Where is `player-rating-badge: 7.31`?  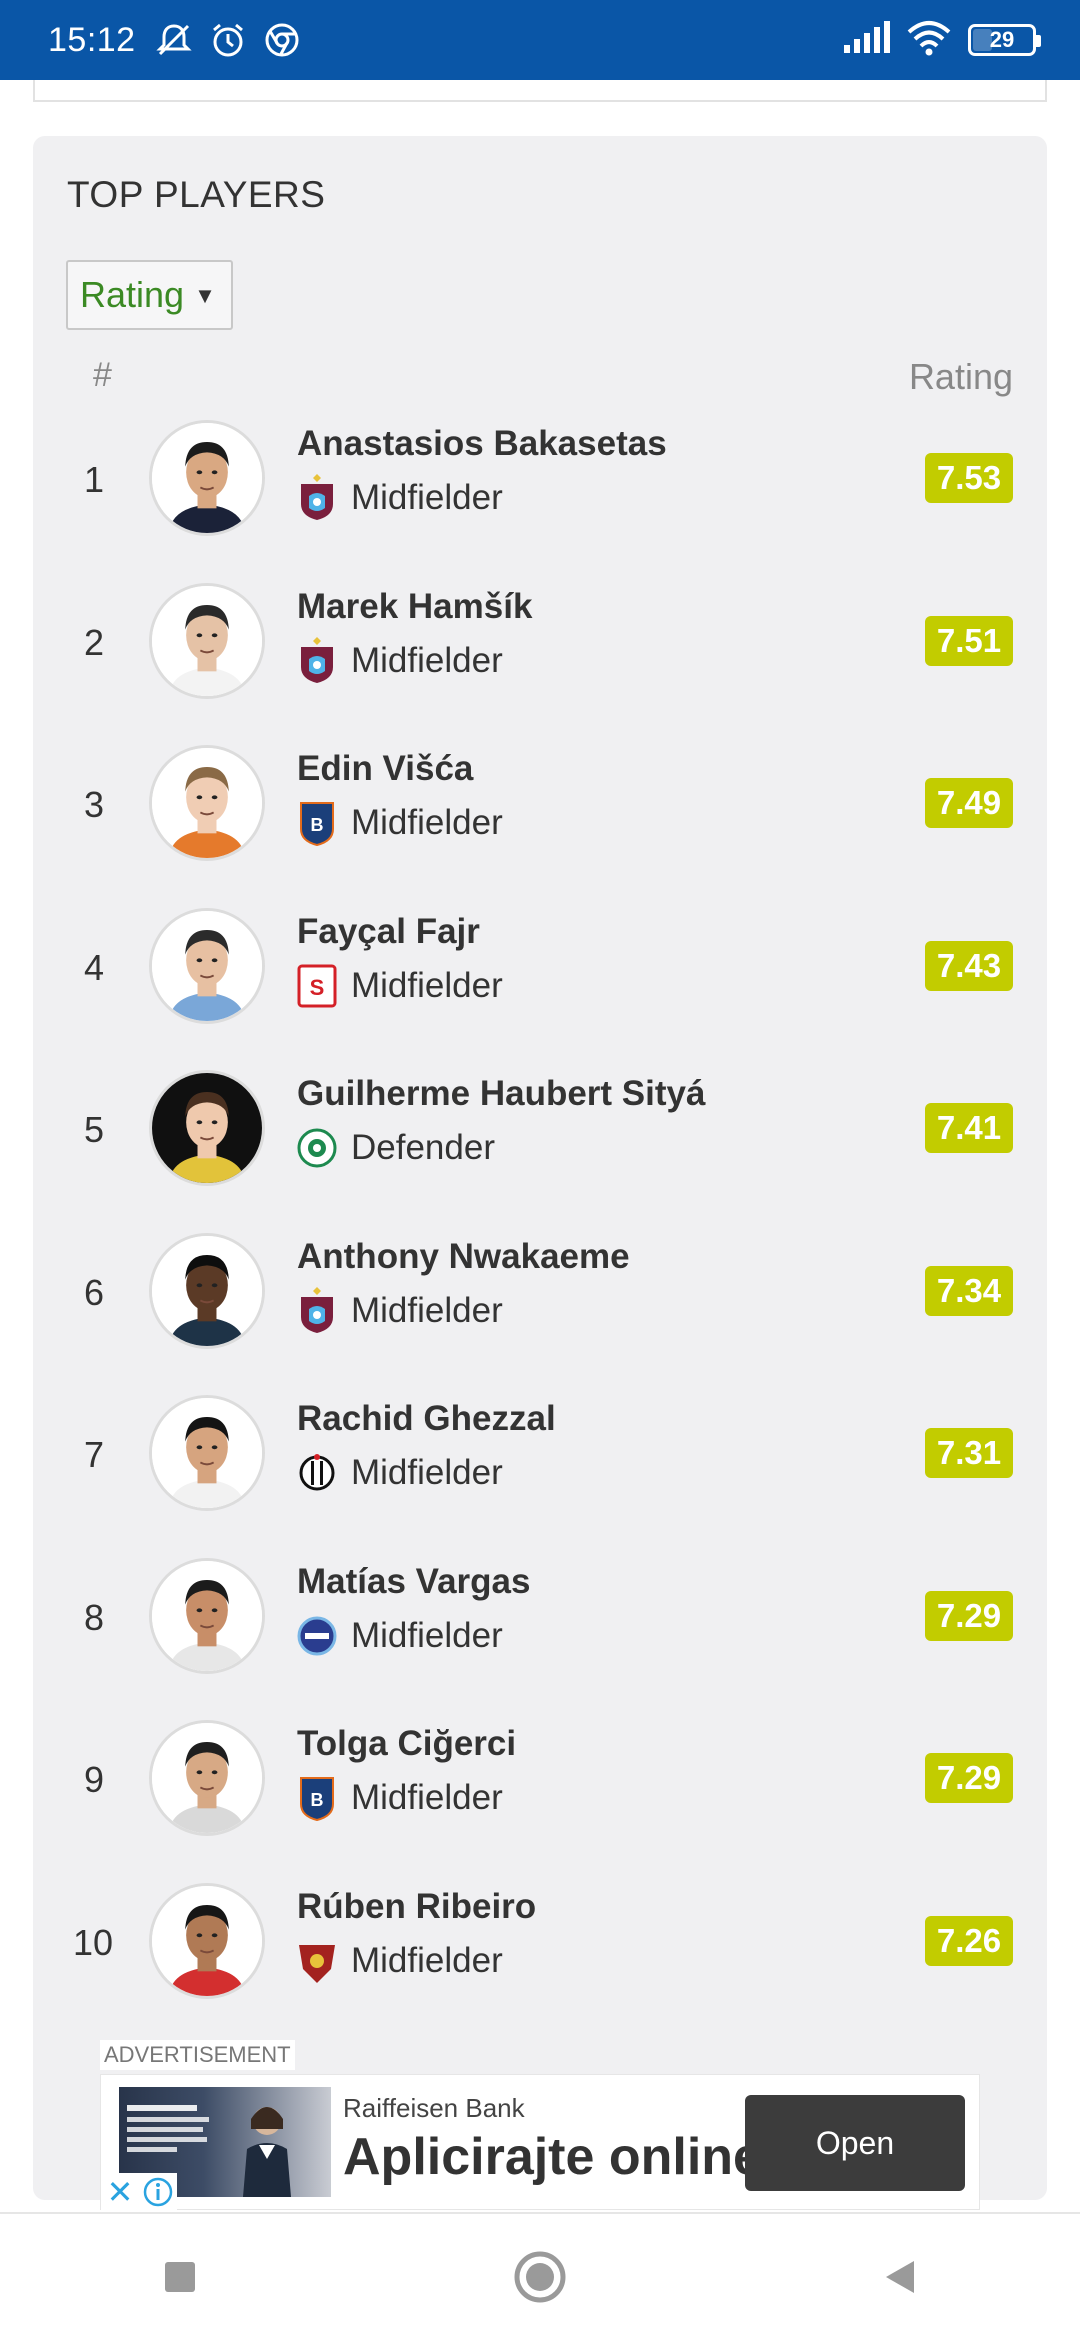 player-rating-badge: 7.31 is located at coordinates (969, 1453).